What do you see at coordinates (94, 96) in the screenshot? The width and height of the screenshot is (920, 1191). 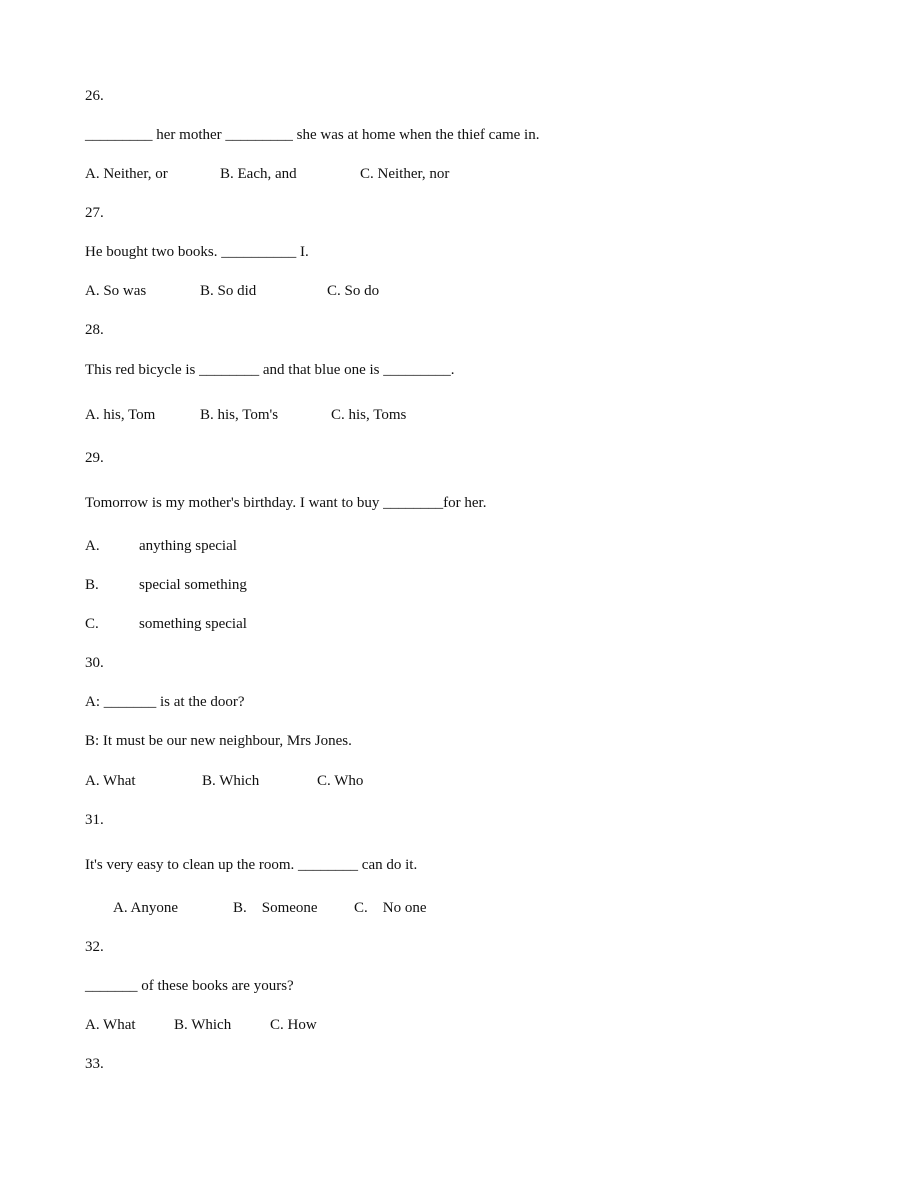 I see `question-number: 26.` at bounding box center [94, 96].